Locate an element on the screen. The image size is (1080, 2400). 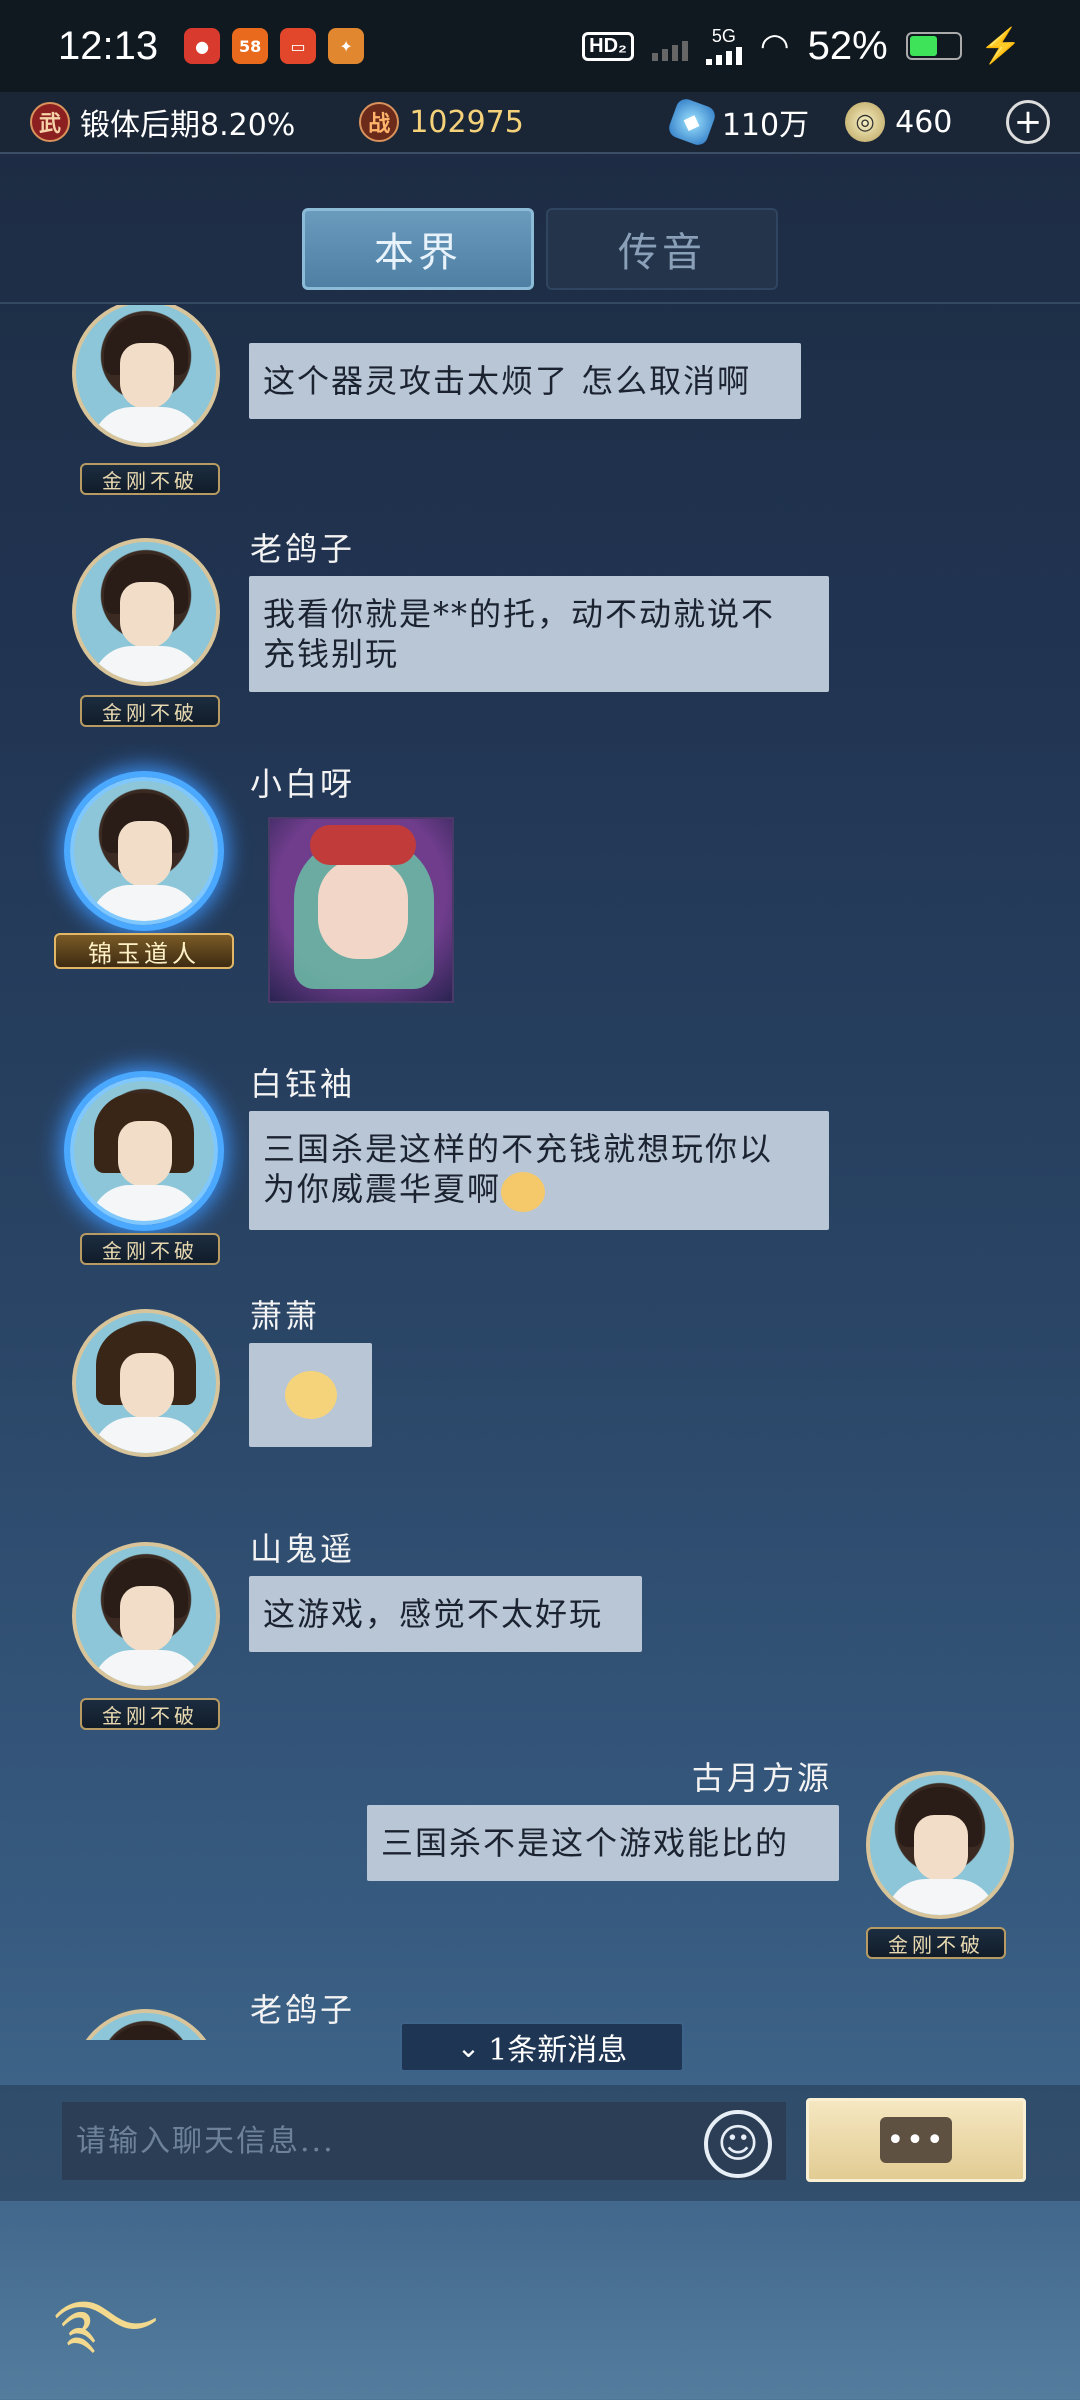
game-notification-icon: ✦ is located at coordinates (346, 46).